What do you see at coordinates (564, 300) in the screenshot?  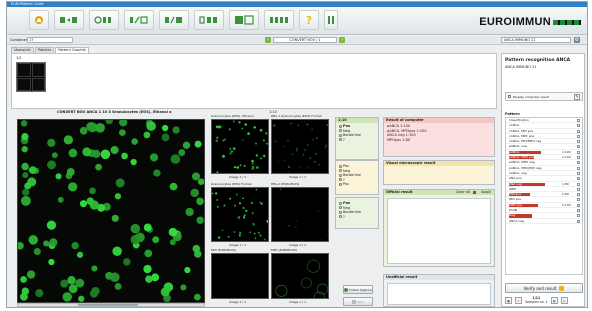 I see `print-icon: ⎙` at bounding box center [564, 300].